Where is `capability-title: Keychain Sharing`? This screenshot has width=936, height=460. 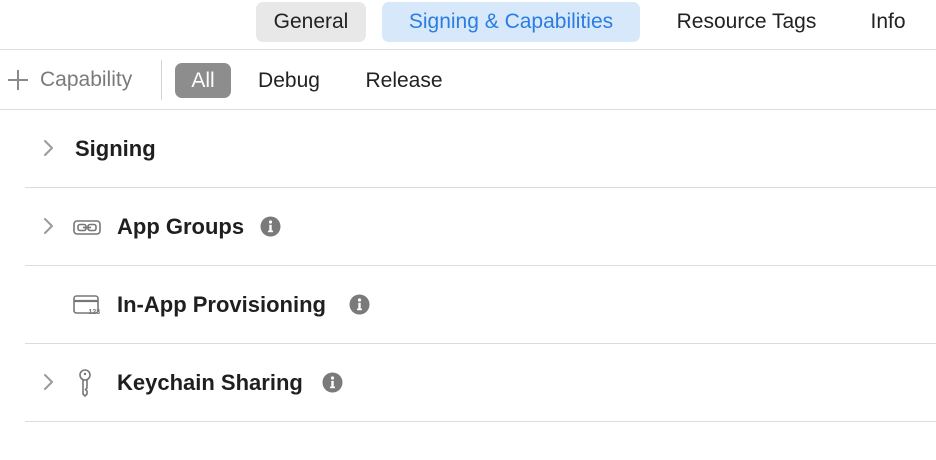 capability-title: Keychain Sharing is located at coordinates (210, 382).